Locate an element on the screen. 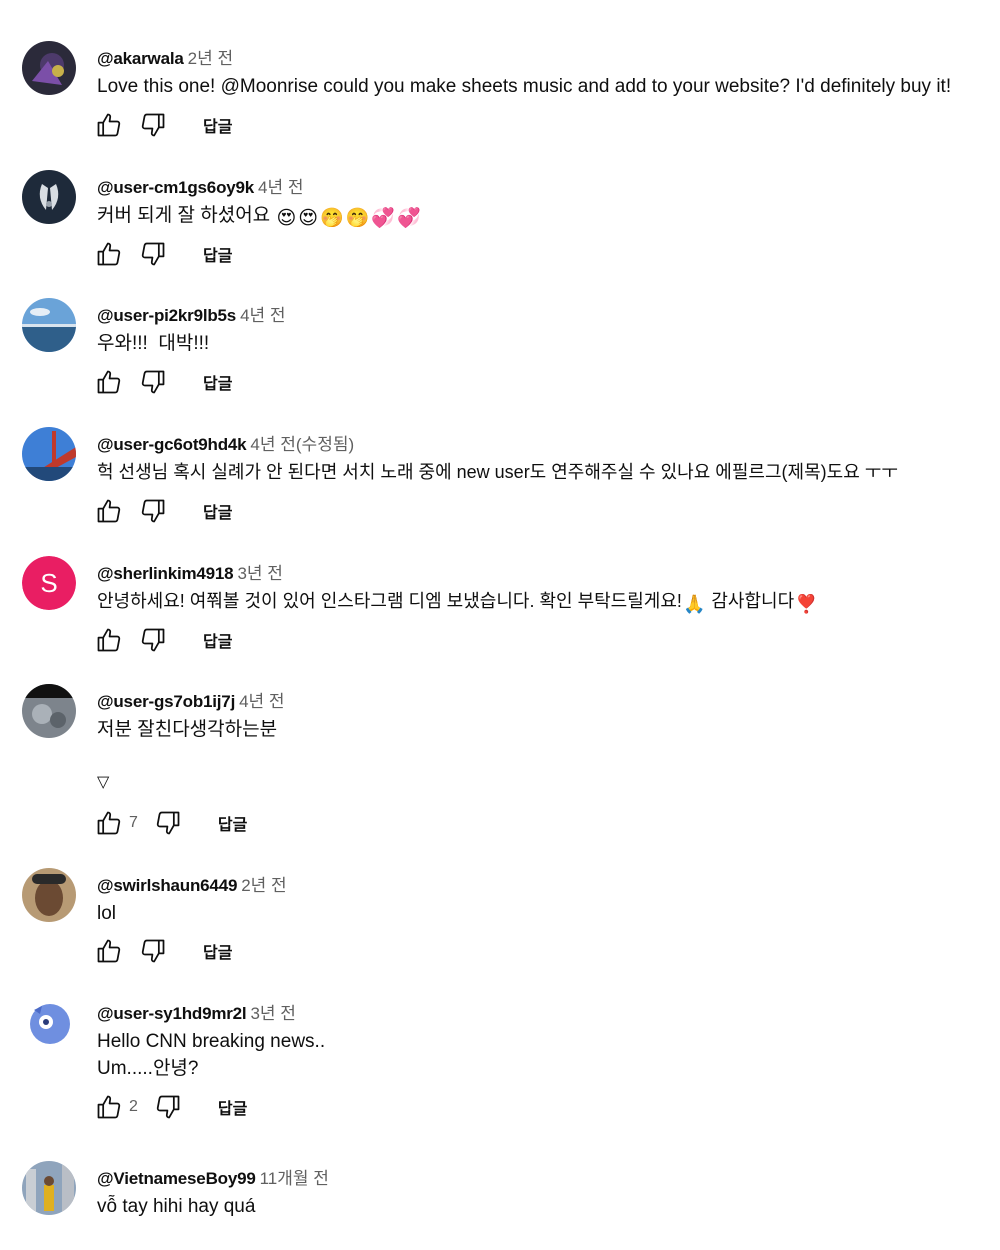  comment-header: @swirlshaun6449 2년 전 is located at coordinates (192, 883).